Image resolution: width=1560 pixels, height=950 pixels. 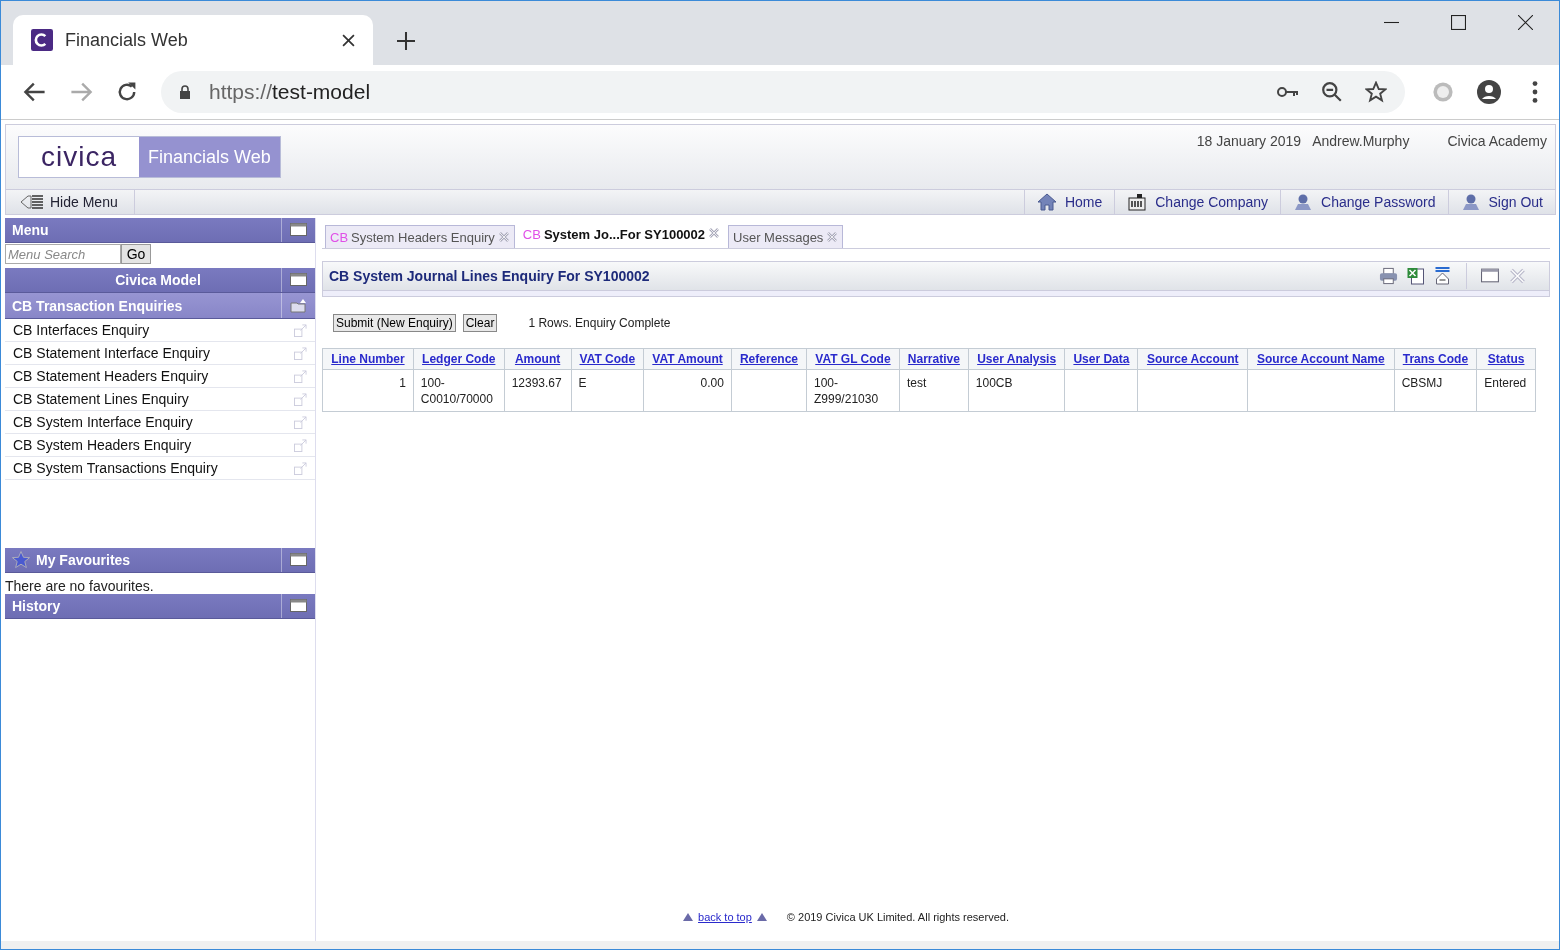 What do you see at coordinates (1505, 383) in the screenshot?
I see `table-cell: Entered` at bounding box center [1505, 383].